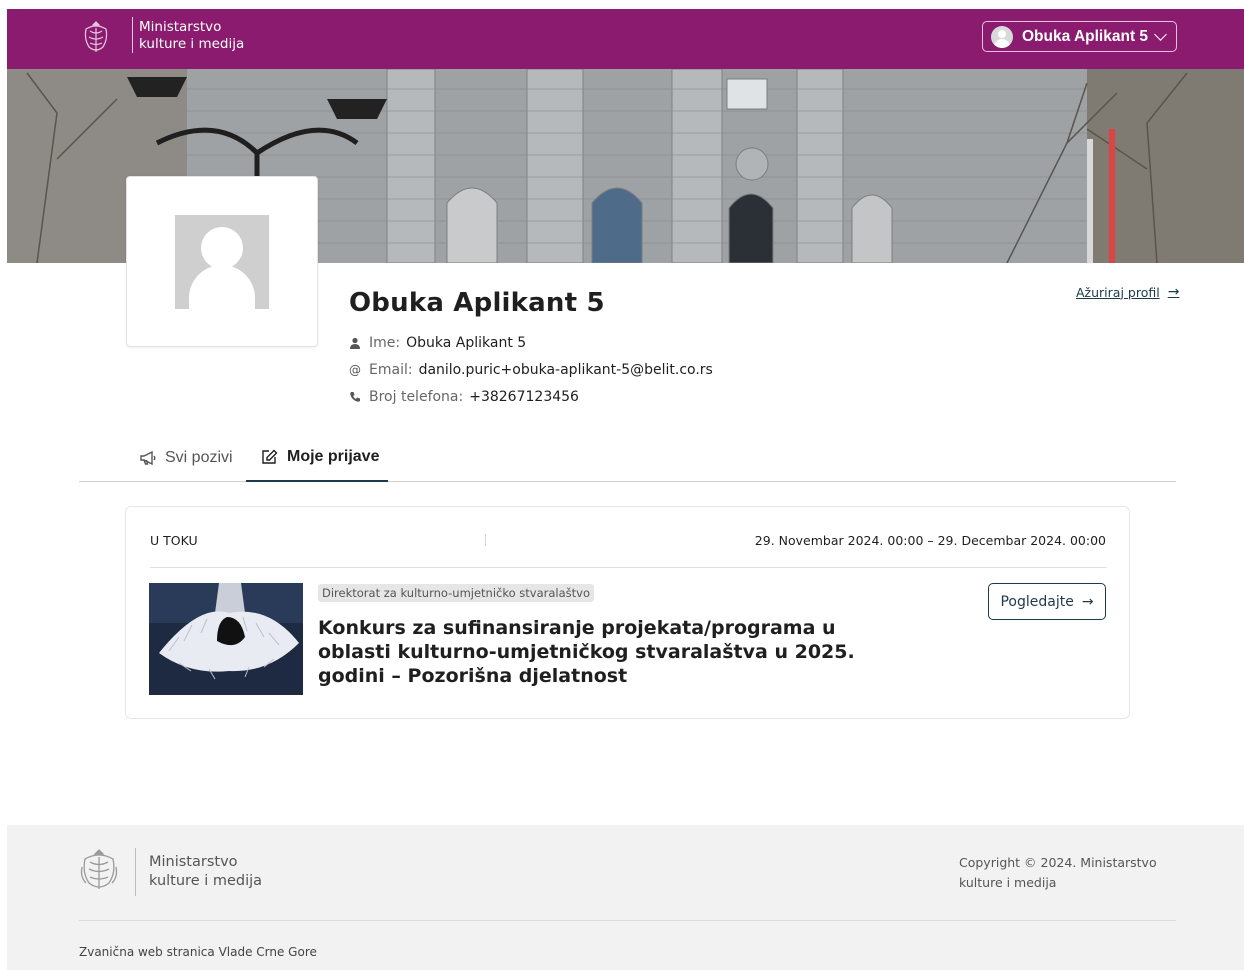 Image resolution: width=1244 pixels, height=970 pixels. What do you see at coordinates (1002, 36) in the screenshot?
I see `user-avatar-icon` at bounding box center [1002, 36].